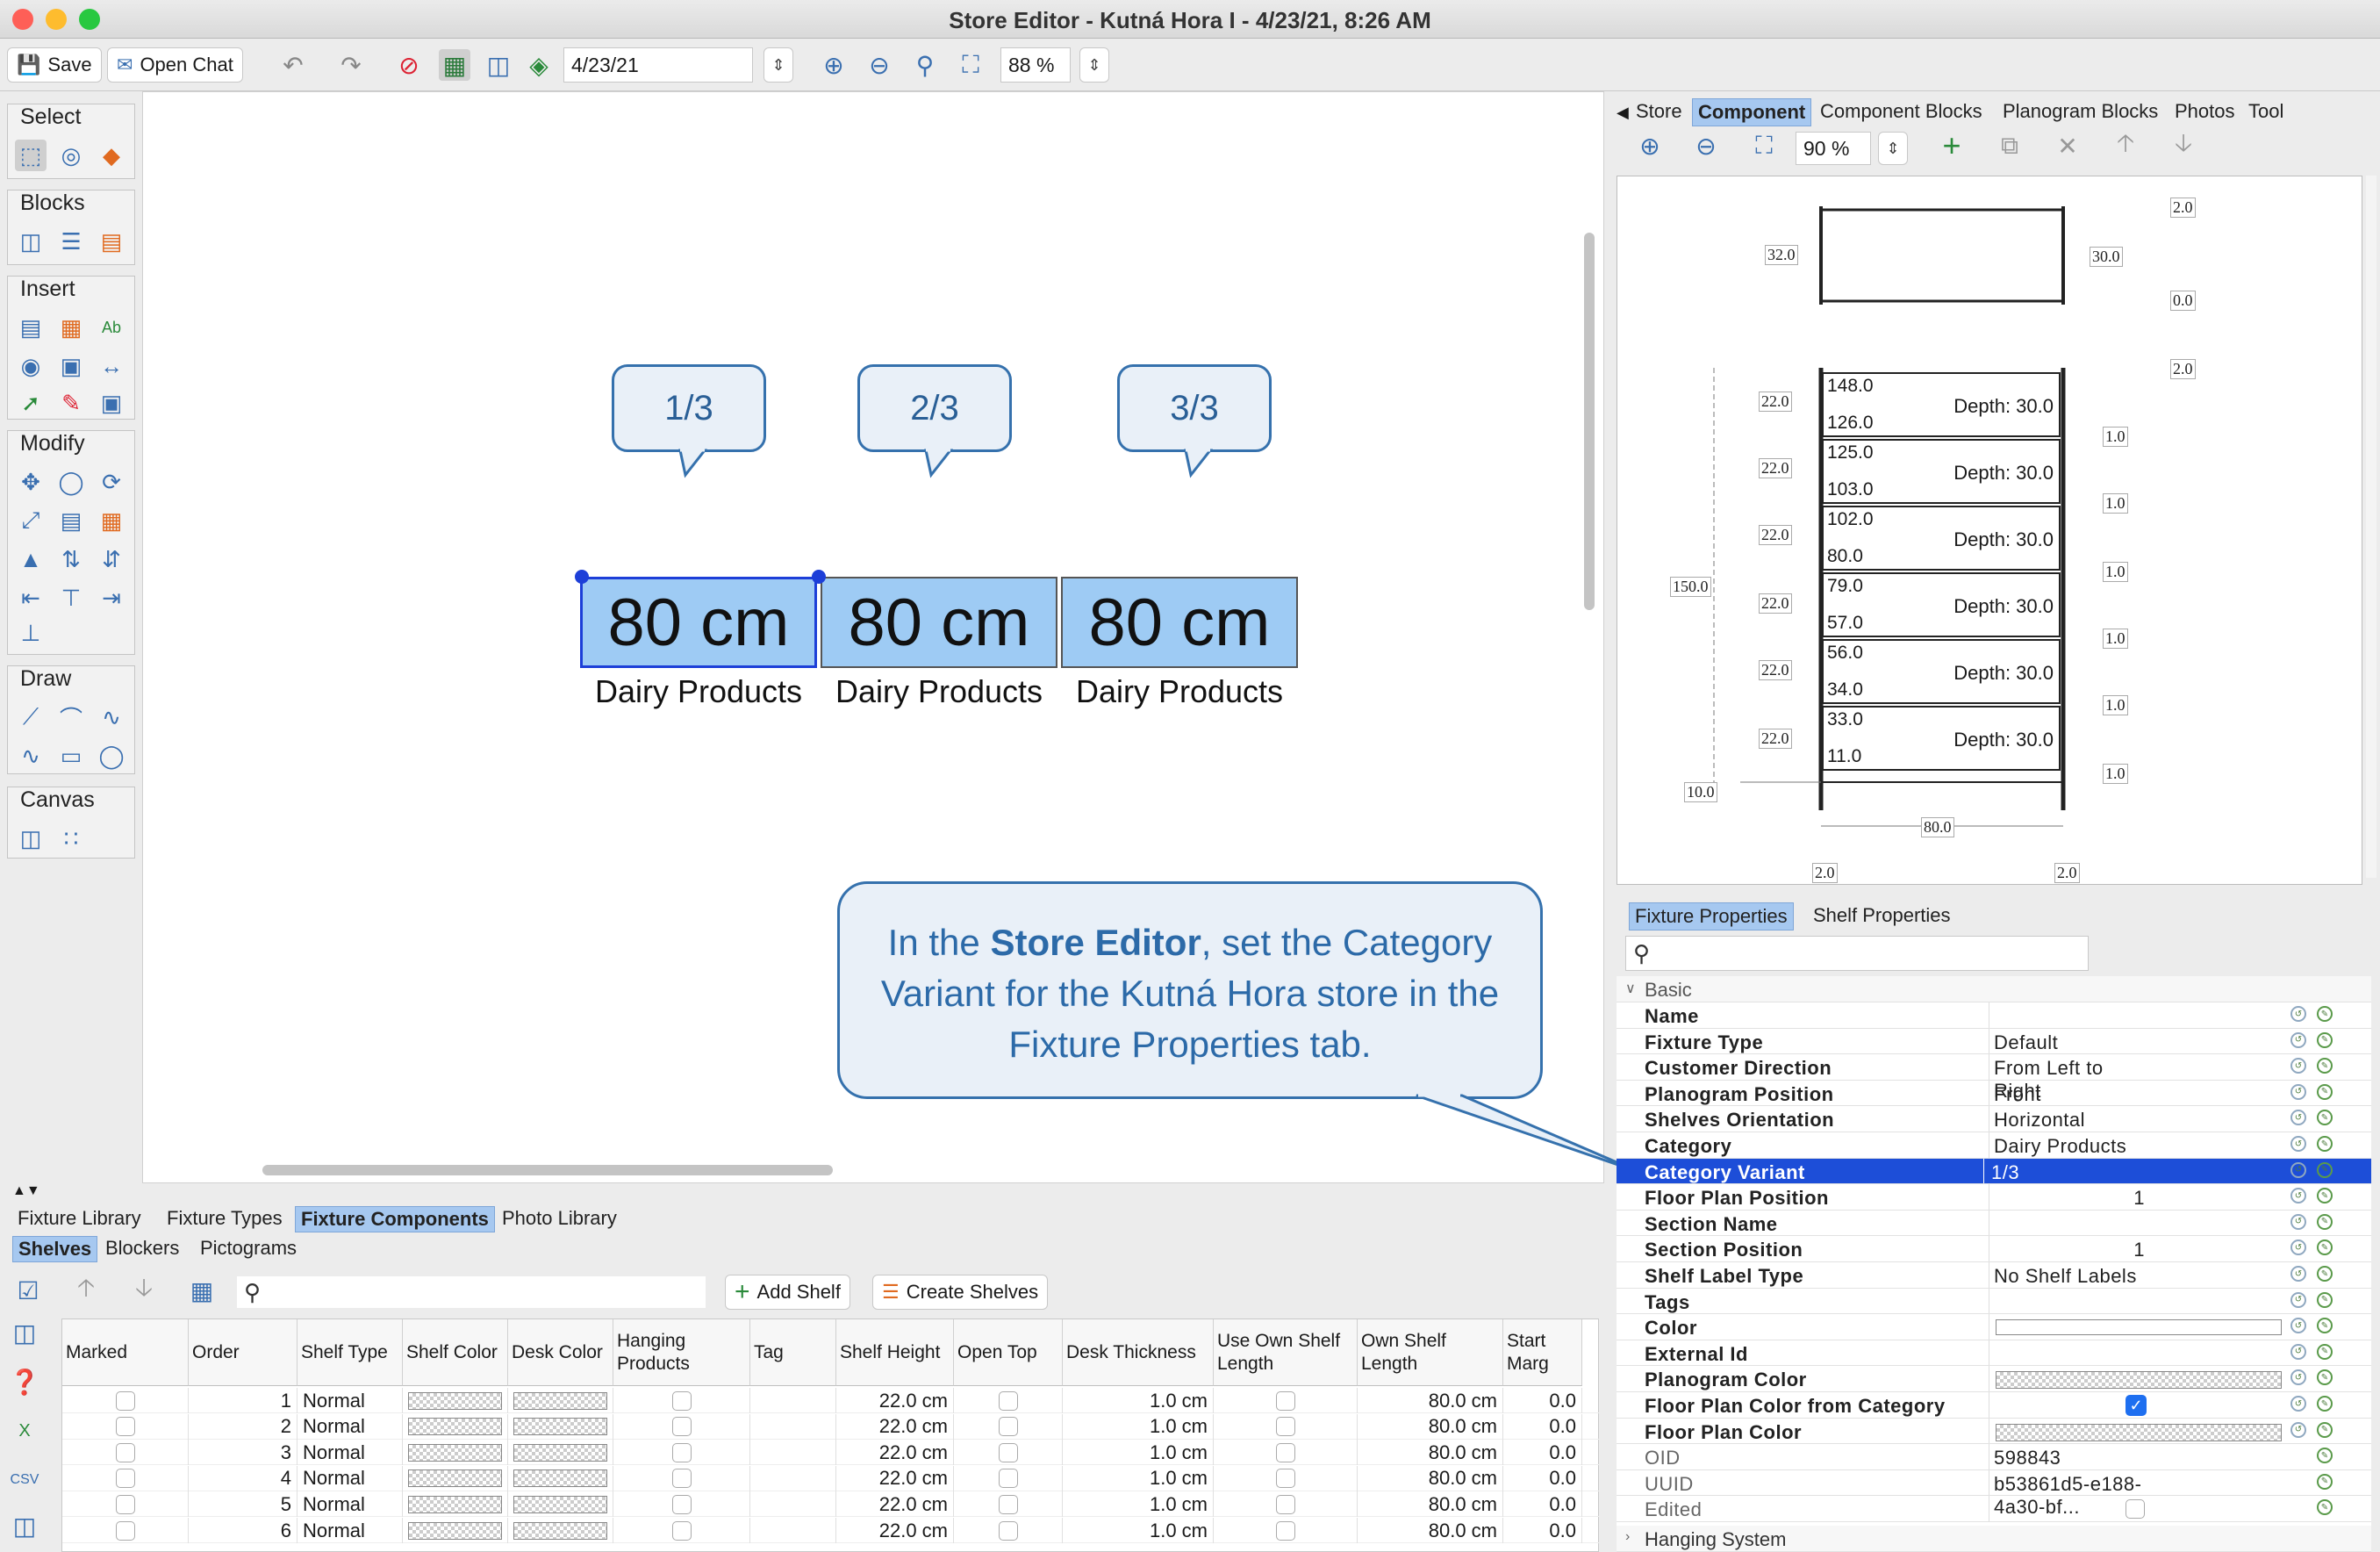 This screenshot has width=2380, height=1552. I want to click on block-stack-icon: ☰, so click(71, 241).